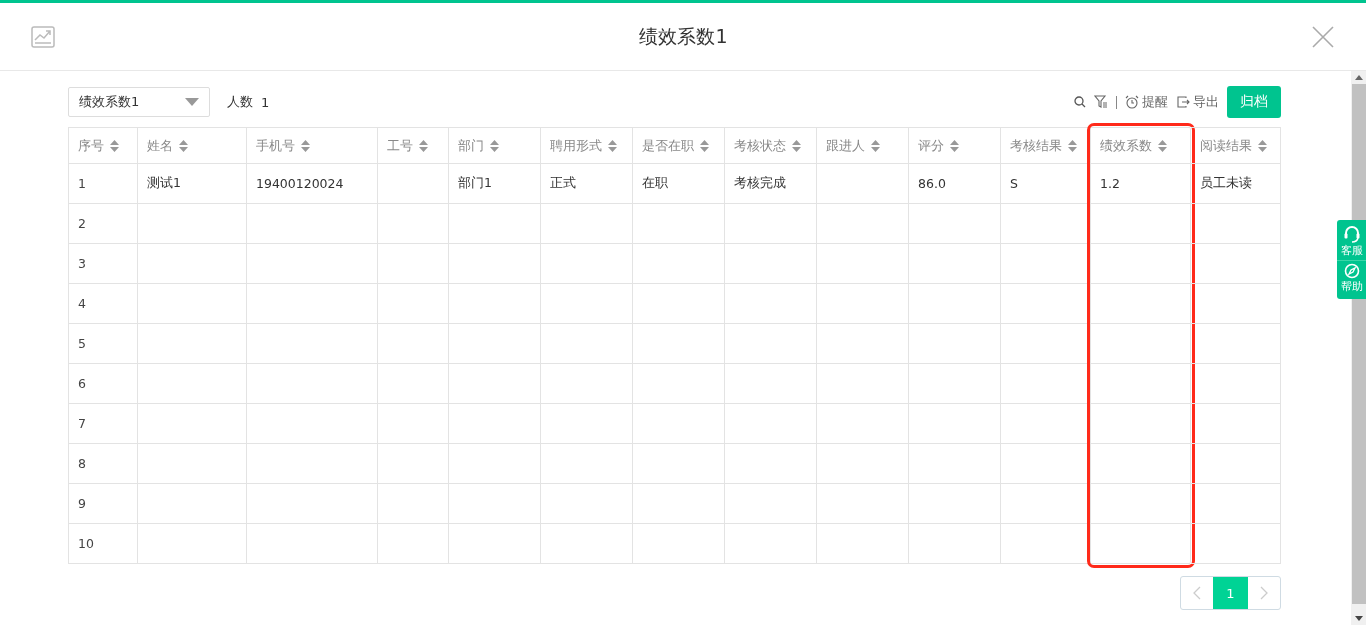  I want to click on table-cell: 测试1, so click(164, 183).